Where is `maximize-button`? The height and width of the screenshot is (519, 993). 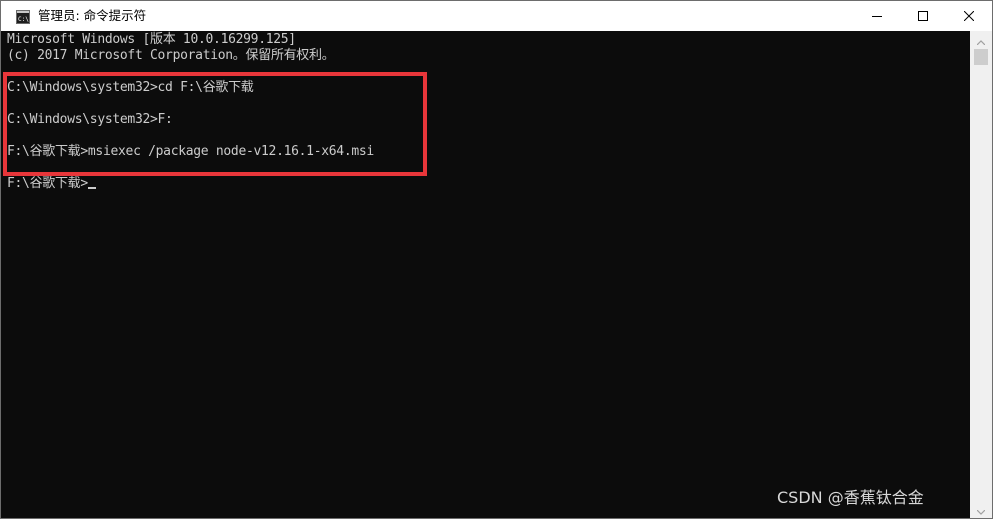 maximize-button is located at coordinates (923, 16).